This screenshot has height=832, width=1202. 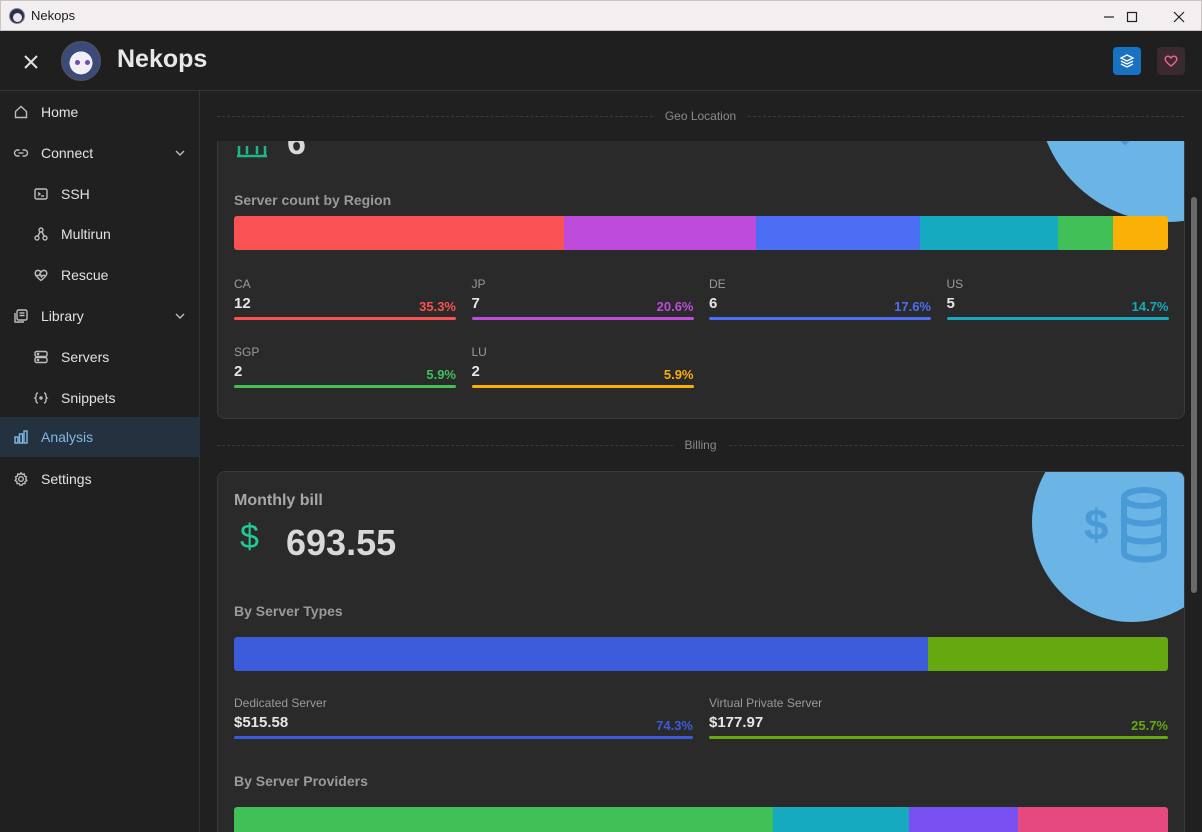 I want to click on sidebar-item-label: Rescue, so click(x=85, y=275).